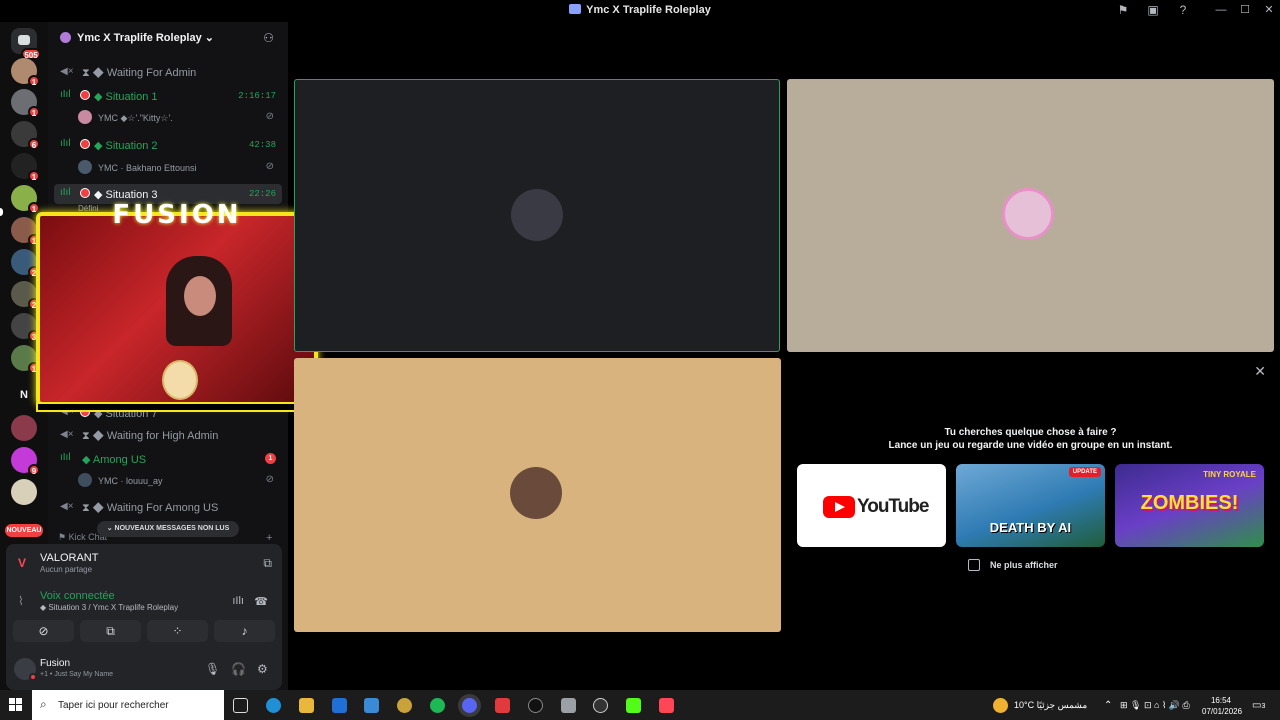 The image size is (1280, 720). I want to click on file-explorer-icon, so click(306, 705).